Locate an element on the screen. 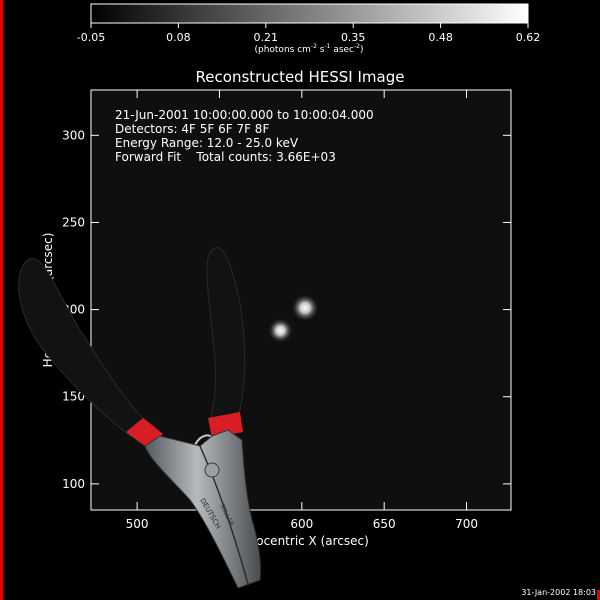  window-left-edge is located at coordinates (1, 300).